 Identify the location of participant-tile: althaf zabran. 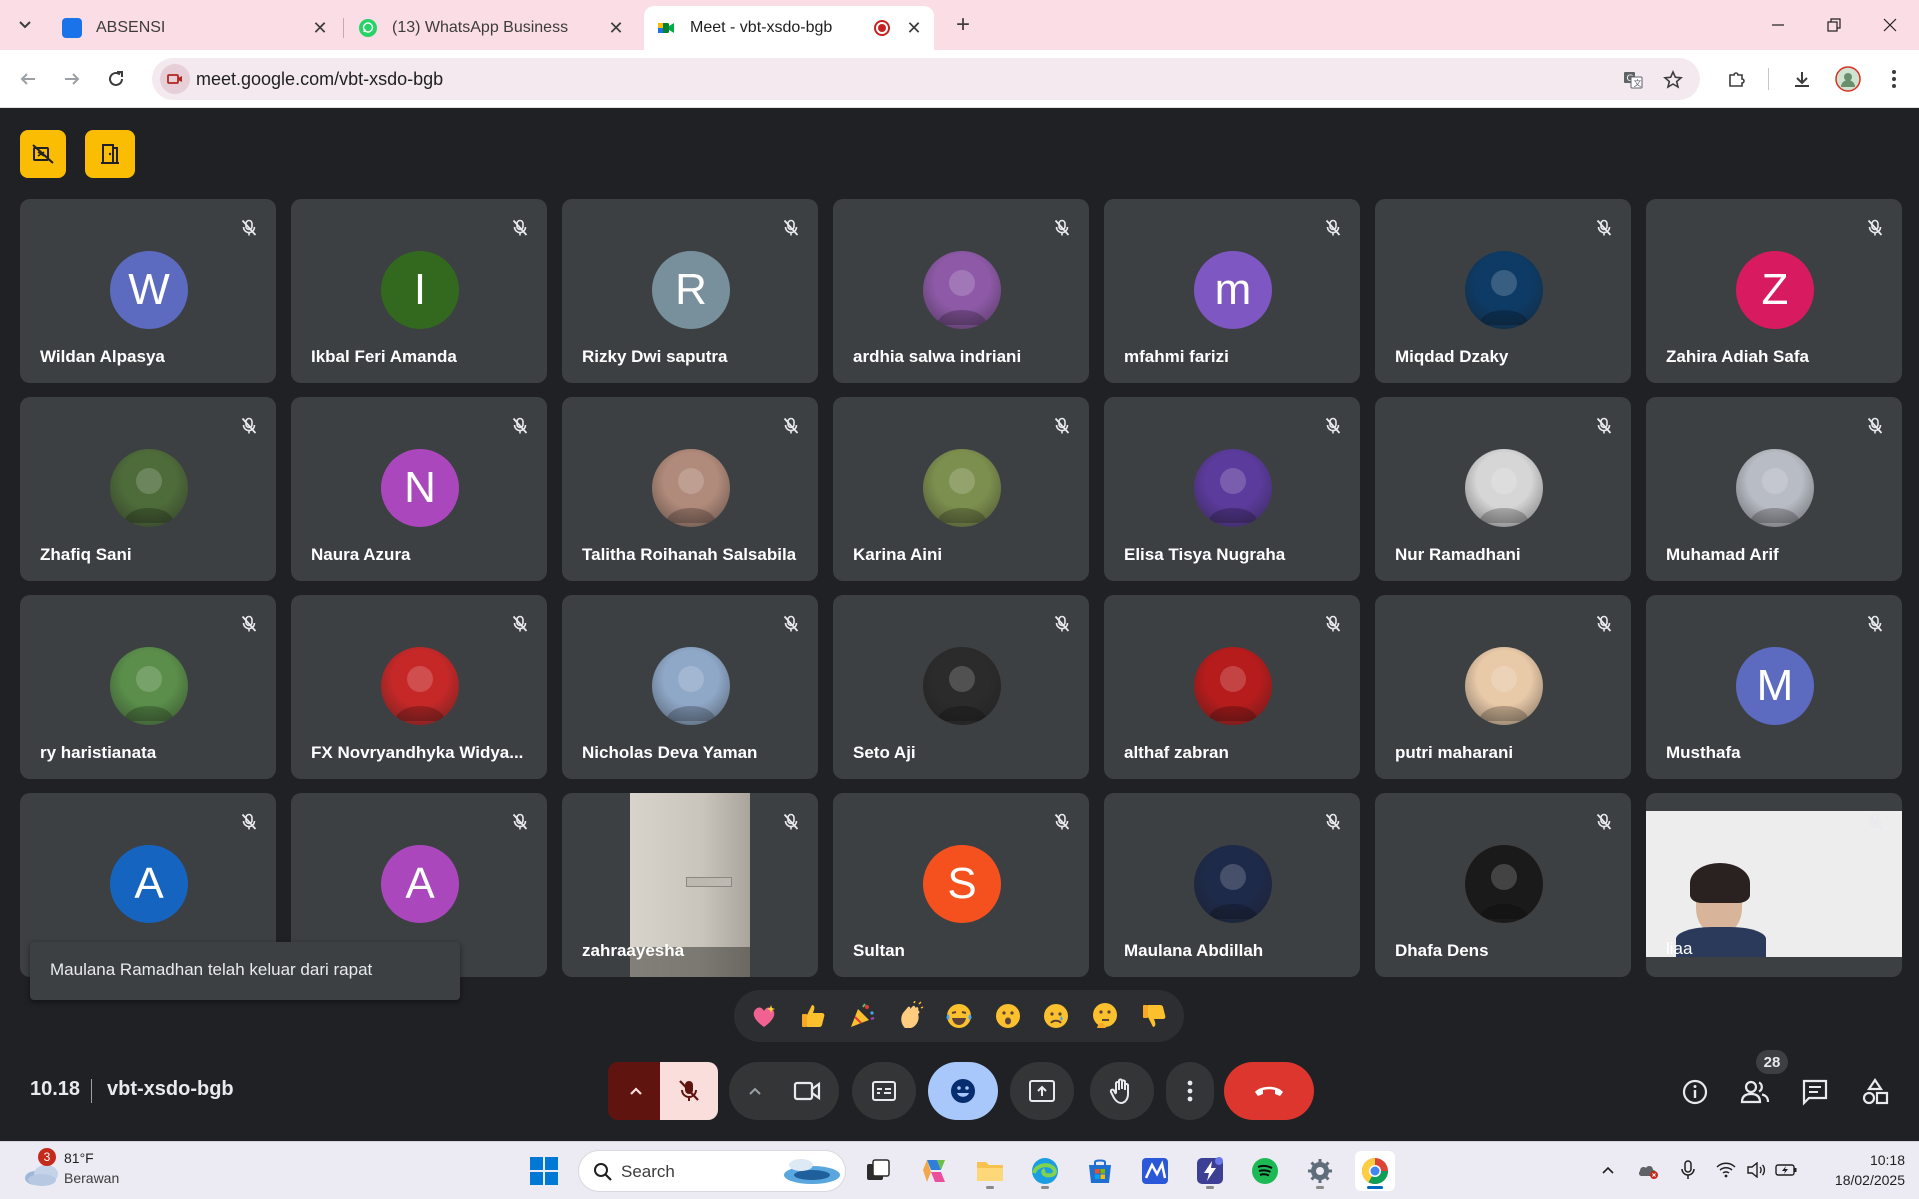
(1232, 687).